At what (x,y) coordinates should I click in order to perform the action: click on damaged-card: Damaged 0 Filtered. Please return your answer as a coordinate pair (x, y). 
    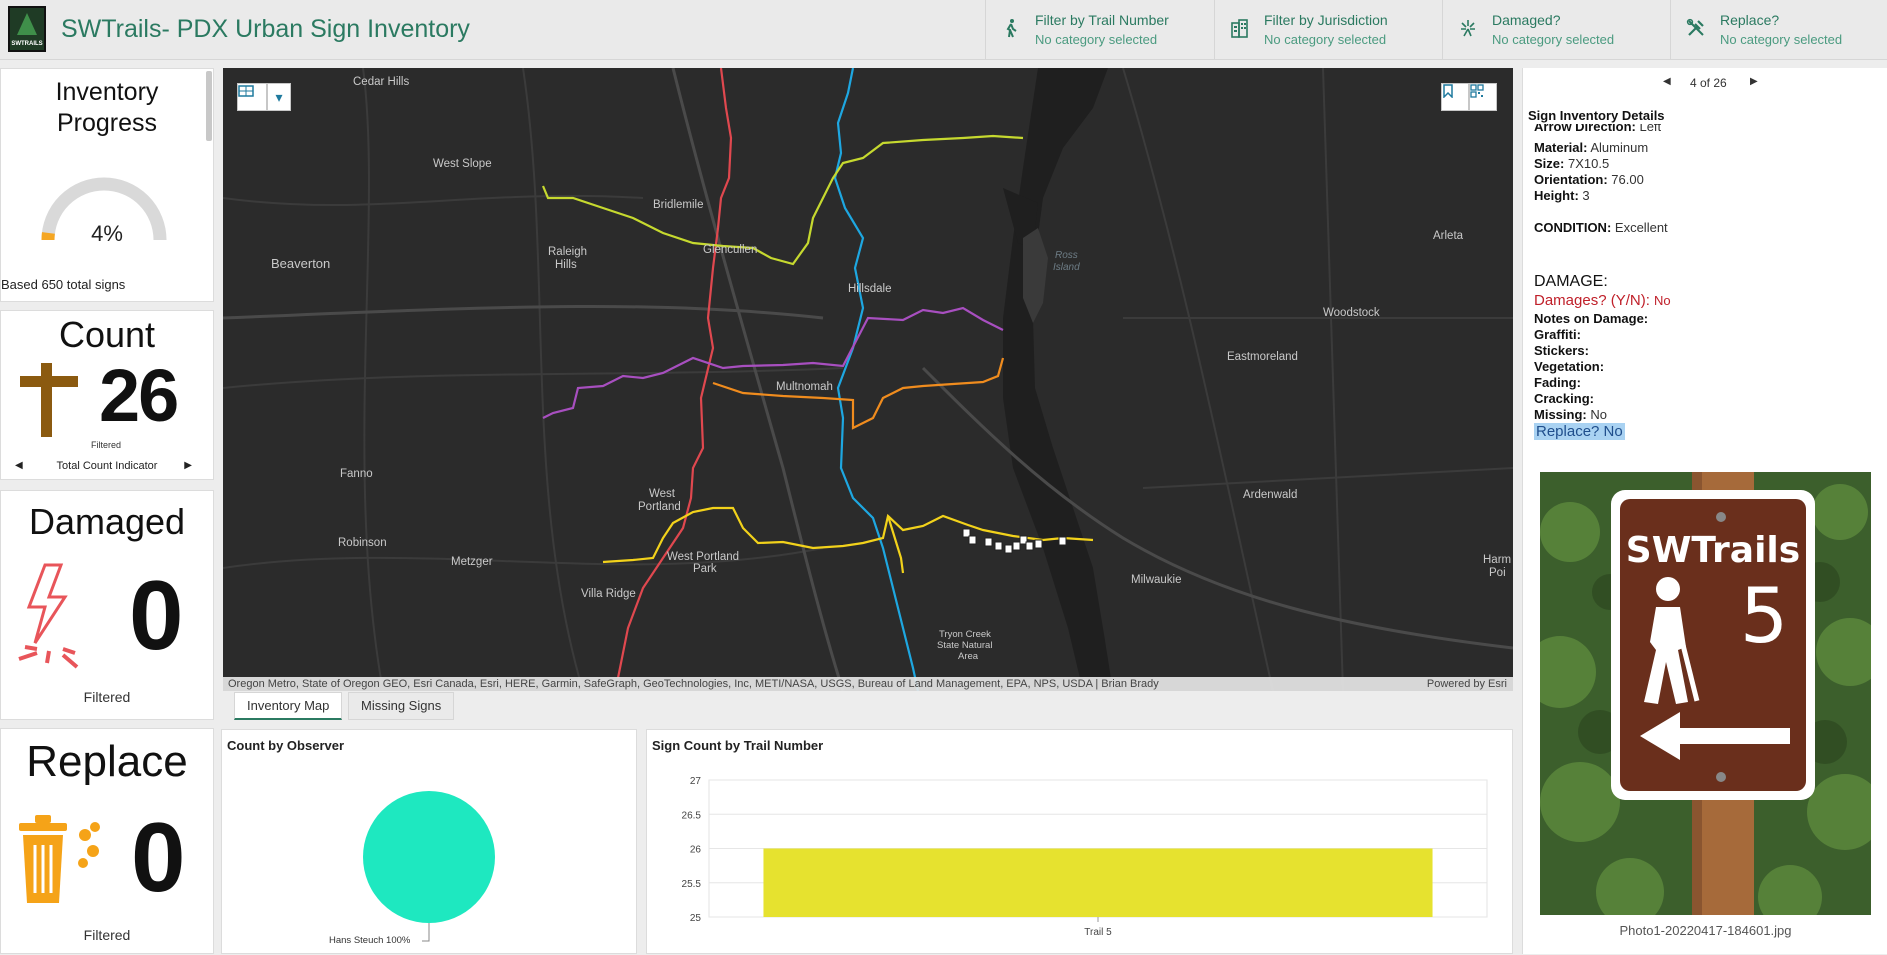
    Looking at the image, I should click on (107, 605).